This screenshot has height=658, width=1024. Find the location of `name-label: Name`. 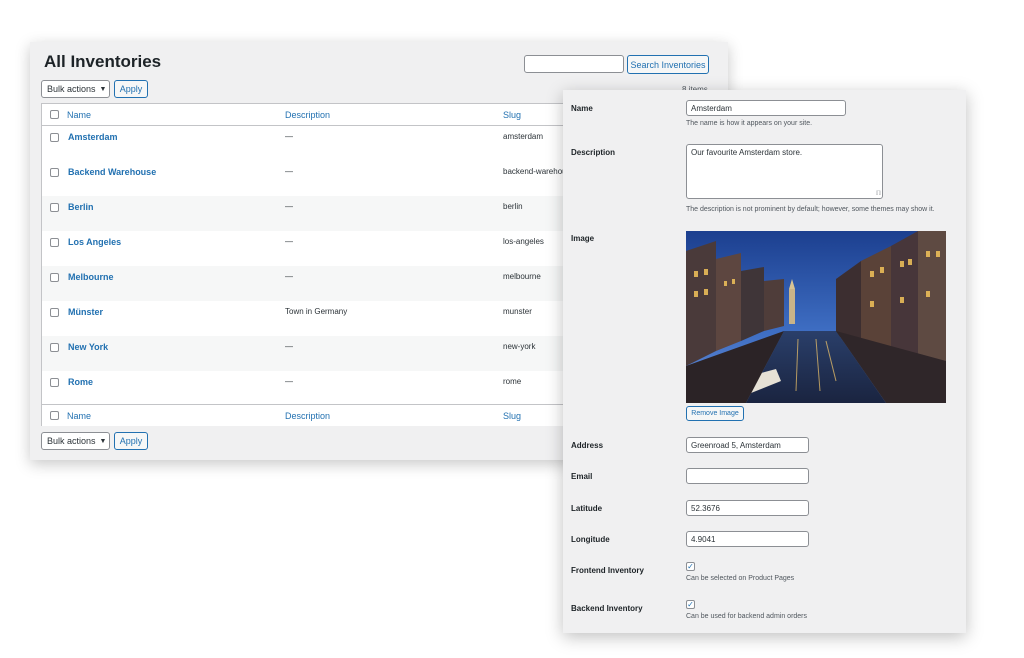

name-label: Name is located at coordinates (582, 108).